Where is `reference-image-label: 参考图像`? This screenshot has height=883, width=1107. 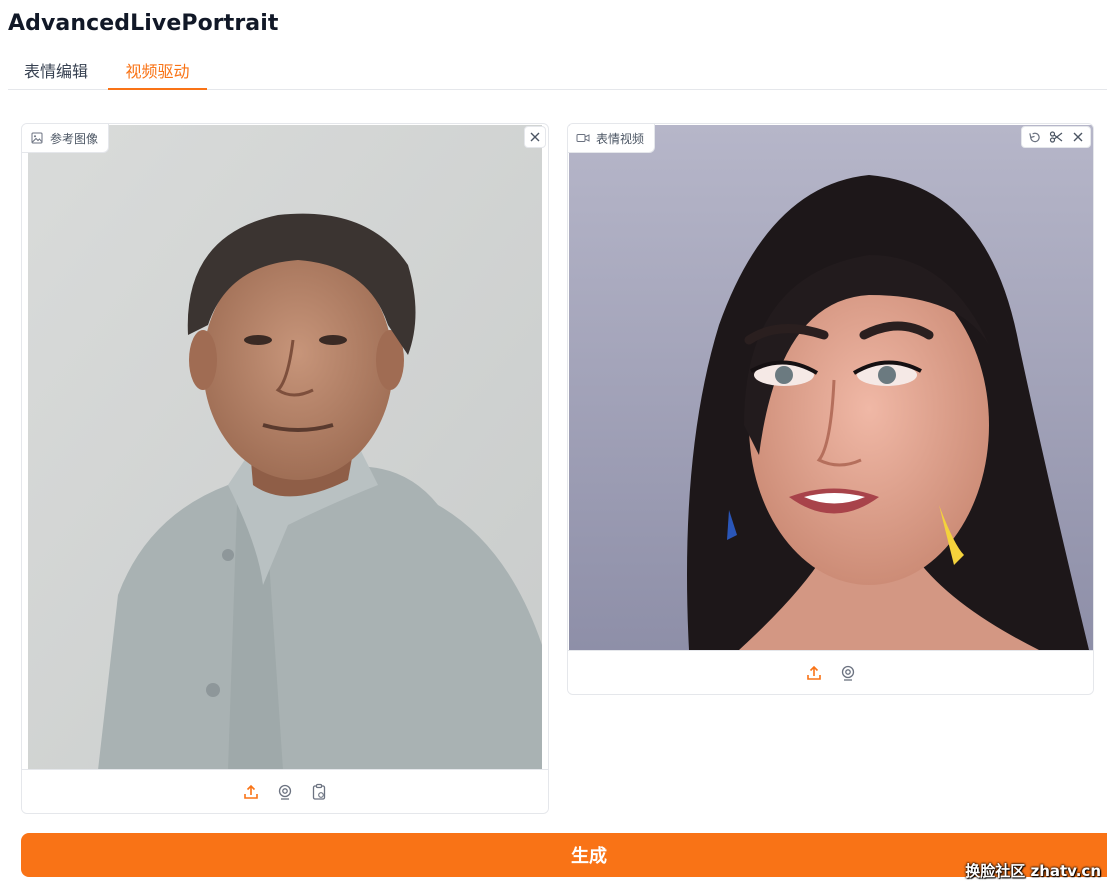 reference-image-label: 参考图像 is located at coordinates (66, 138).